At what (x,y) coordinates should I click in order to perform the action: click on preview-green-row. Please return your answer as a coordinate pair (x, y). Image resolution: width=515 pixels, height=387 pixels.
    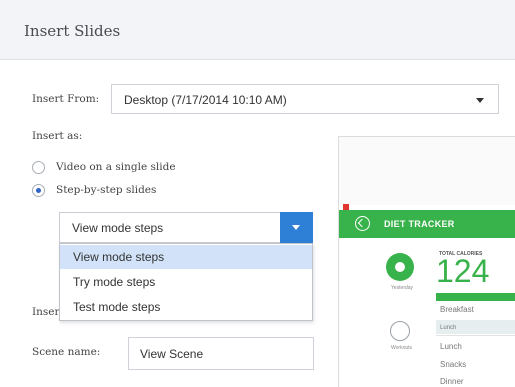
    Looking at the image, I should click on (475, 297).